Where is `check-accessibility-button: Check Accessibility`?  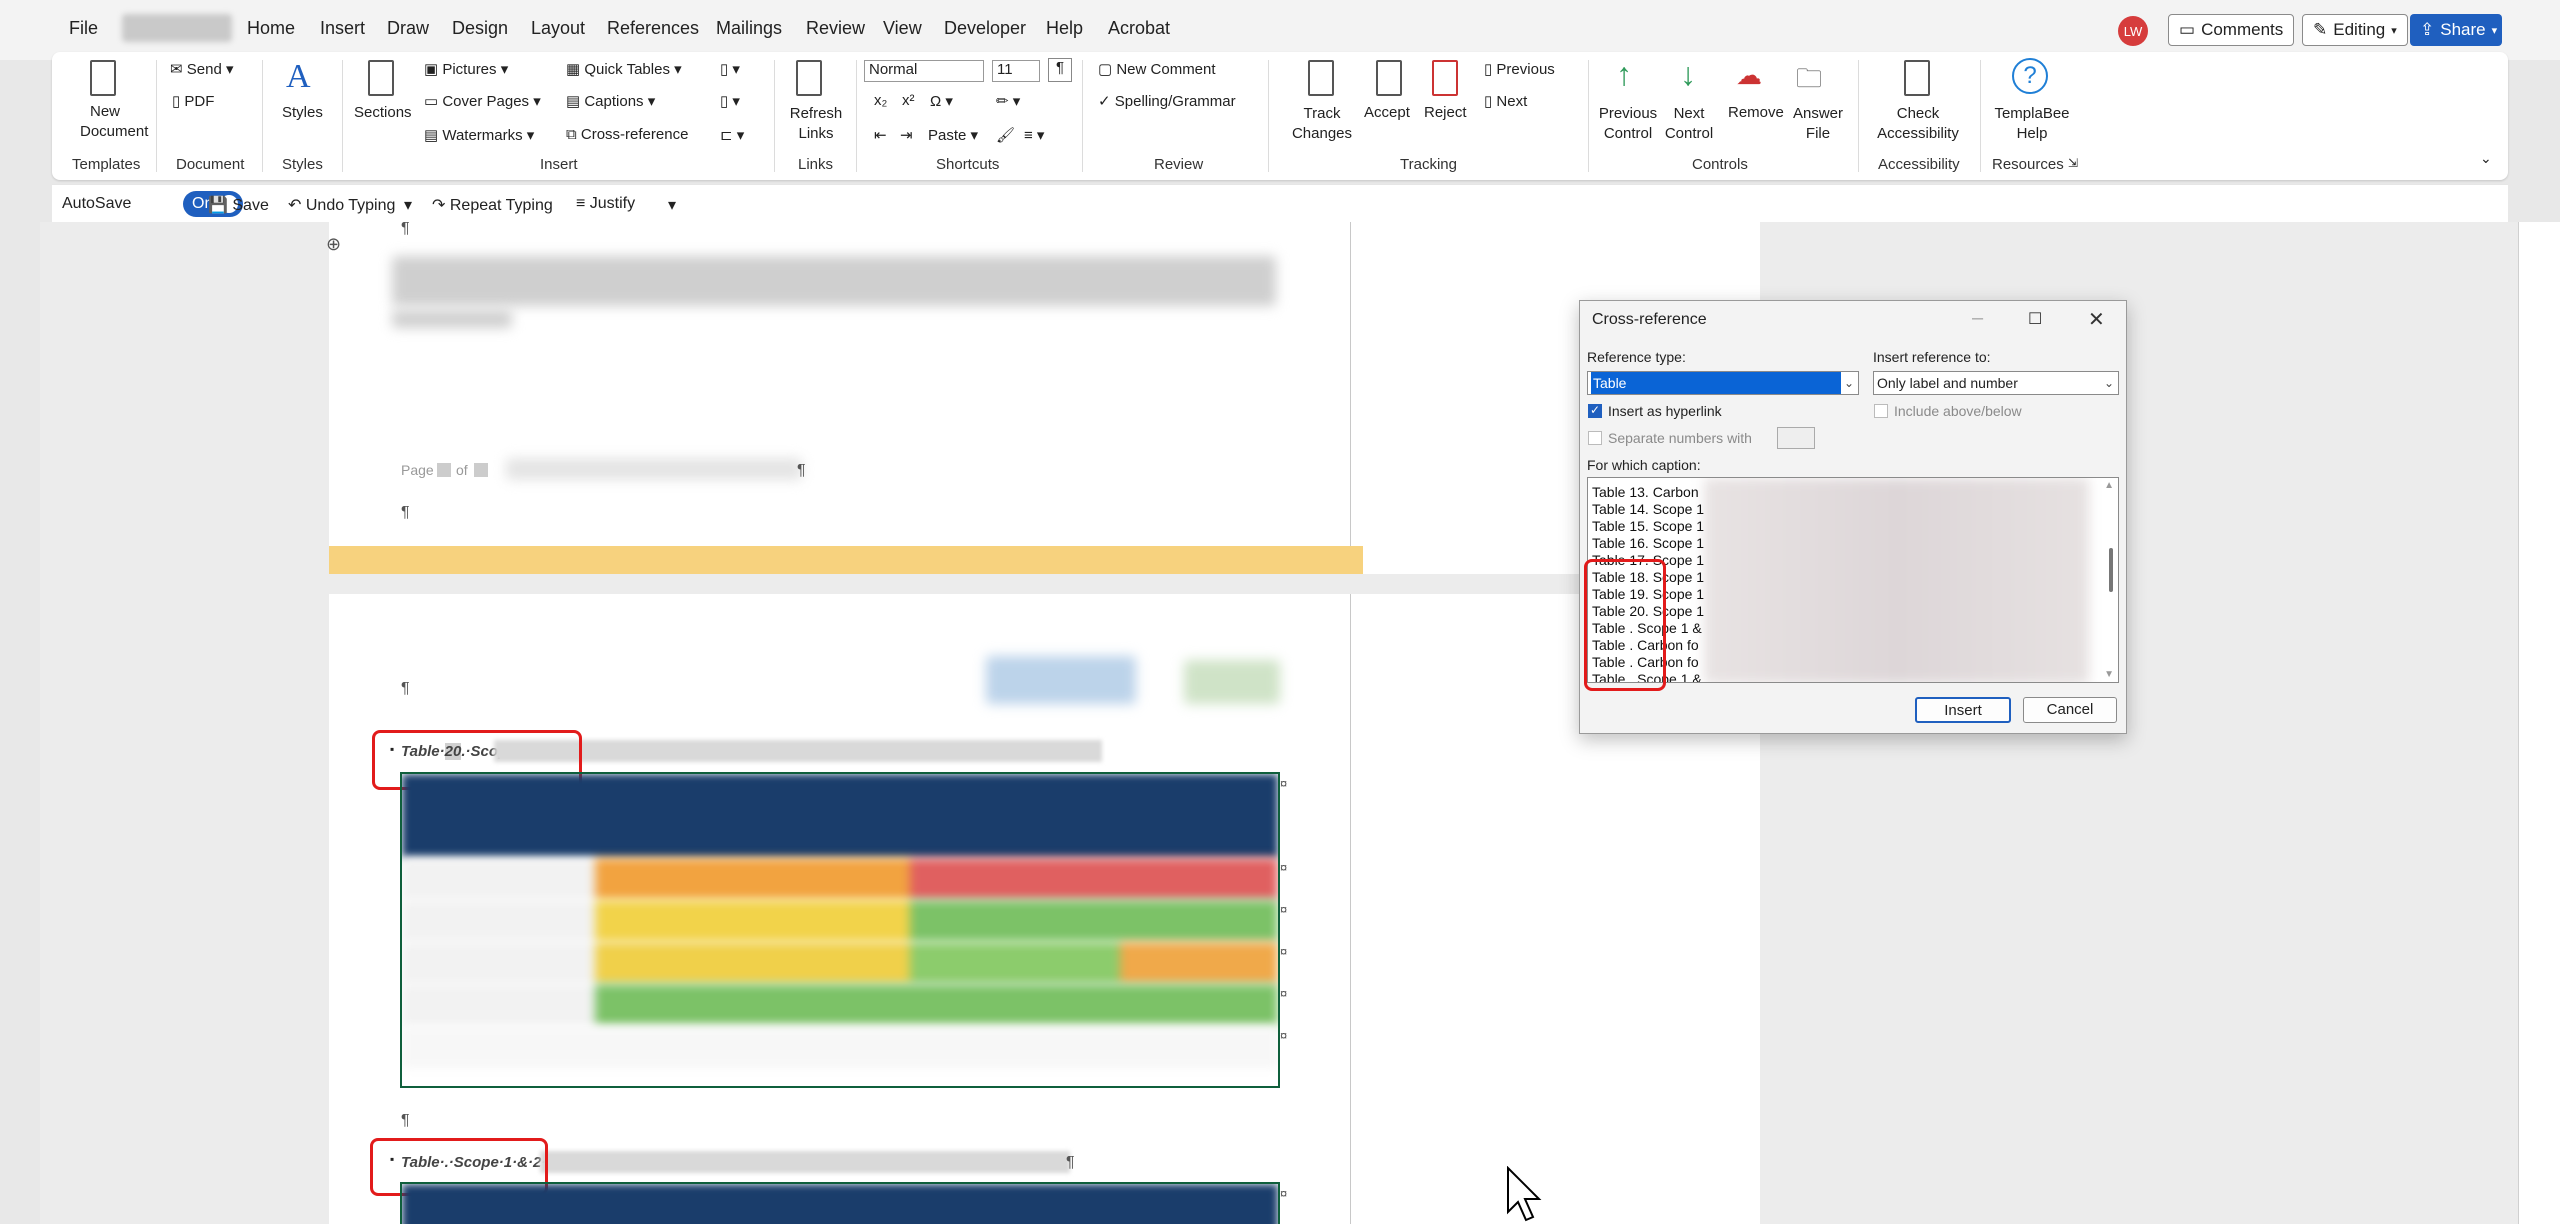
check-accessibility-button: Check Accessibility is located at coordinates (1918, 124).